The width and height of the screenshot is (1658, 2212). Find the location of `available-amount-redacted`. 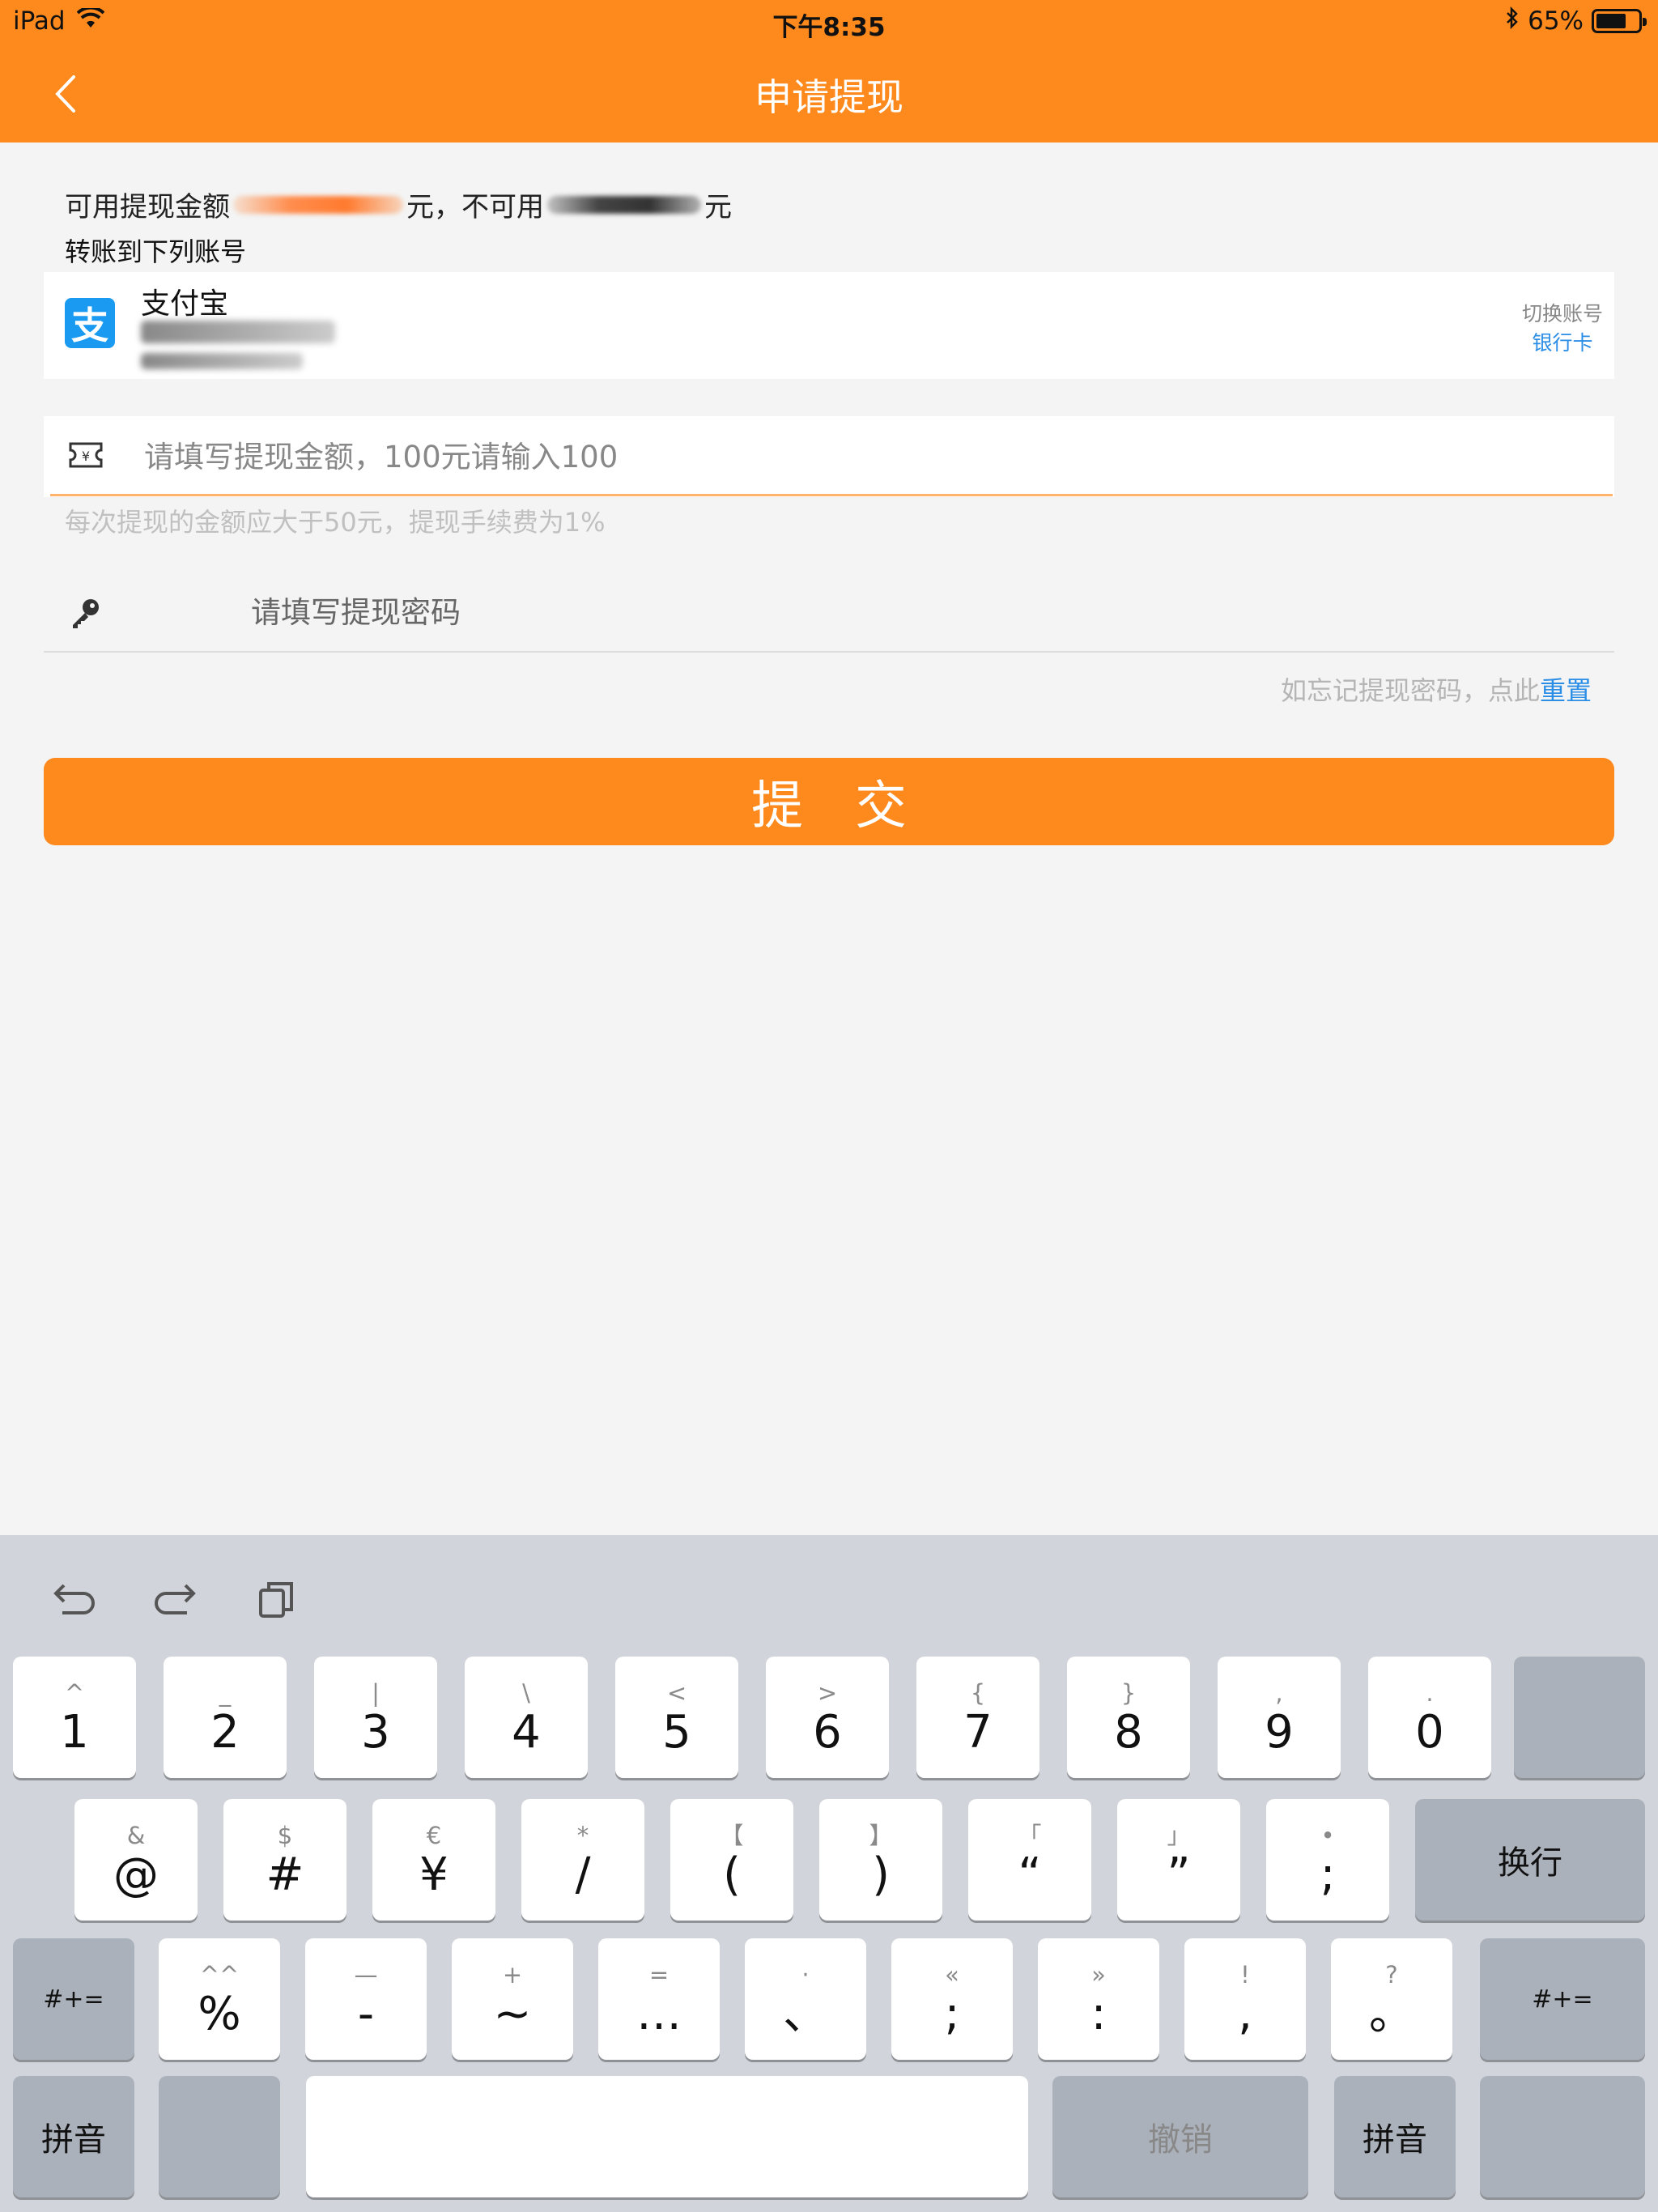

available-amount-redacted is located at coordinates (318, 205).